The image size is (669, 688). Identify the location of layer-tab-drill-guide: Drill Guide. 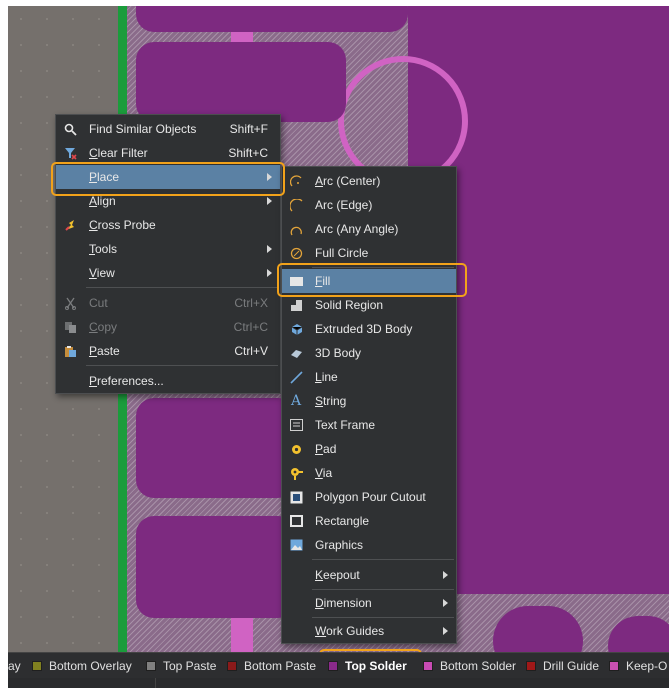
(562, 666).